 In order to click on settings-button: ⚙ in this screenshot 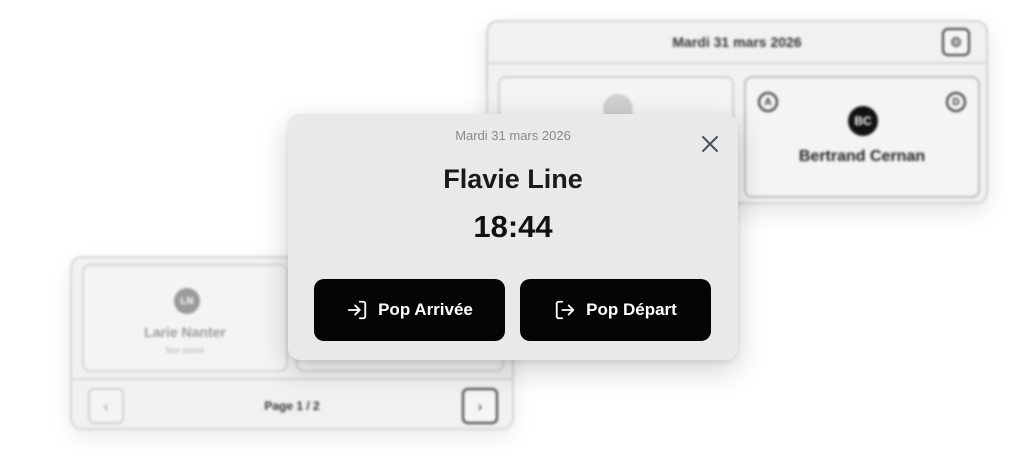, I will do `click(956, 42)`.